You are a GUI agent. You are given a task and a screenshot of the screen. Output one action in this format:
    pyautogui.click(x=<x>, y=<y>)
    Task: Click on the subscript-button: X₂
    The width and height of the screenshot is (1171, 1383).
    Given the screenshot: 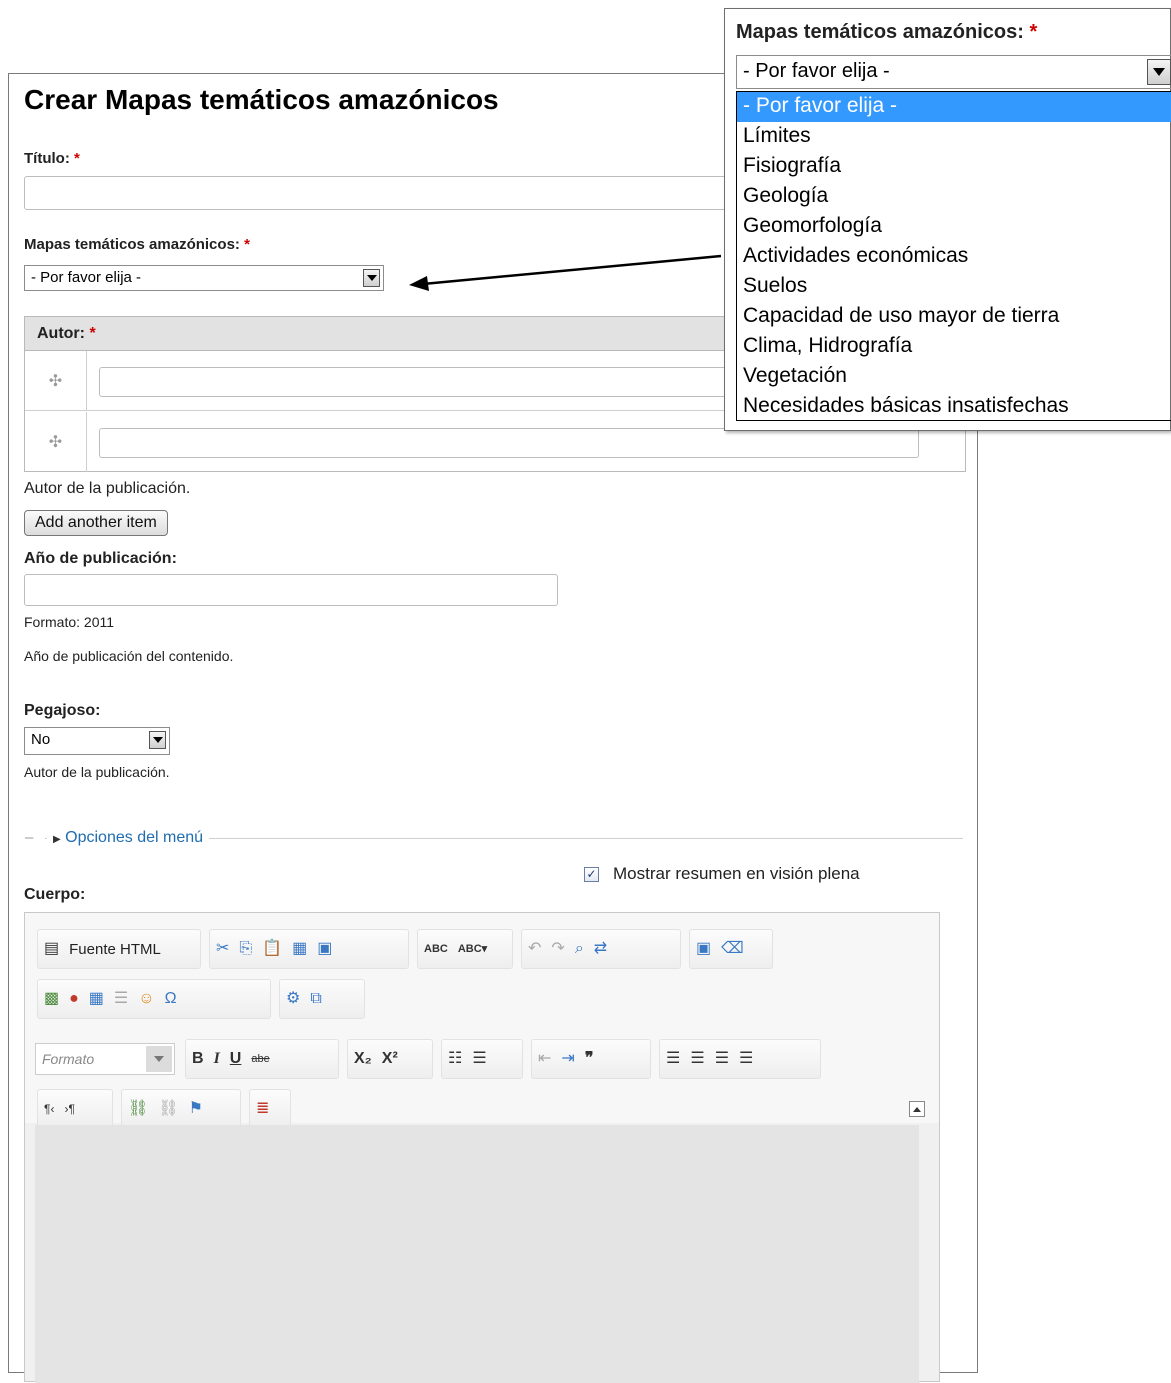 What is the action you would take?
    pyautogui.click(x=363, y=1059)
    